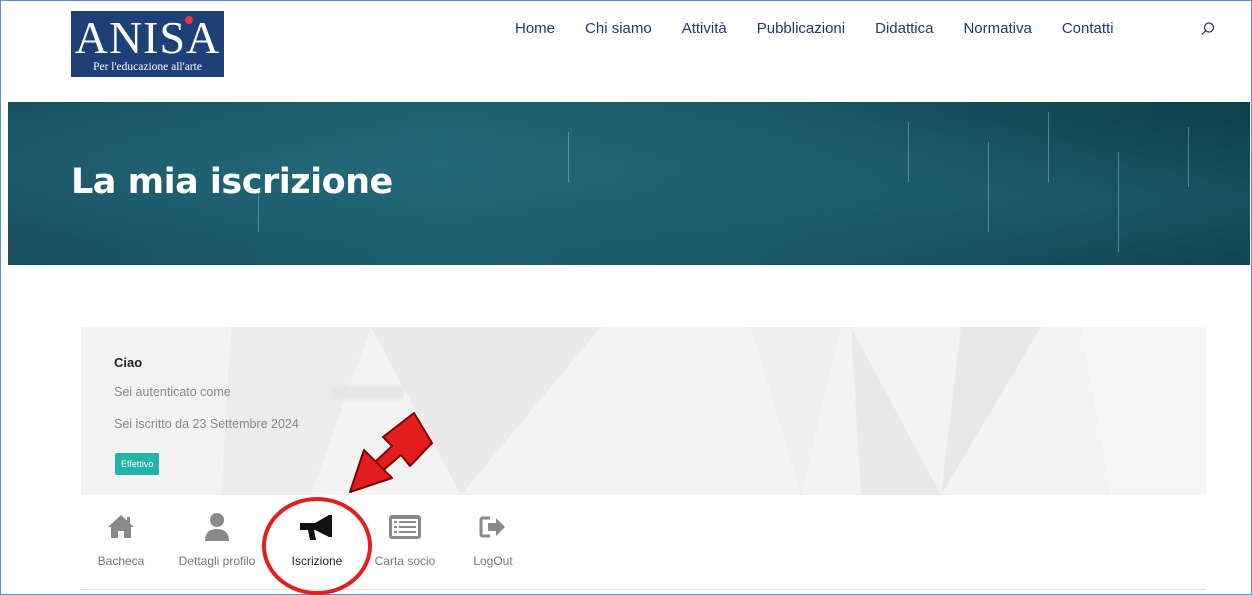  I want to click on user-icon, so click(217, 527).